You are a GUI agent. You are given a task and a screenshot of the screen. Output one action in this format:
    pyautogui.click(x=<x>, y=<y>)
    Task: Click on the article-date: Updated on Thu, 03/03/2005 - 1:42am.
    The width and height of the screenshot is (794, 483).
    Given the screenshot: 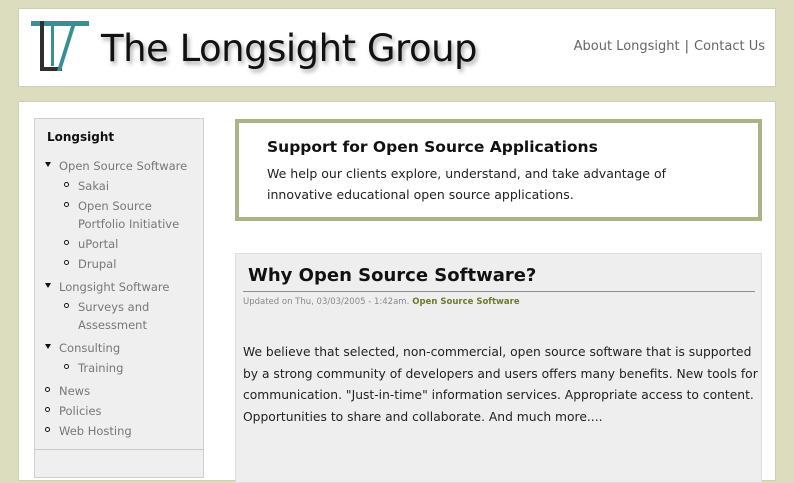 What is the action you would take?
    pyautogui.click(x=326, y=302)
    